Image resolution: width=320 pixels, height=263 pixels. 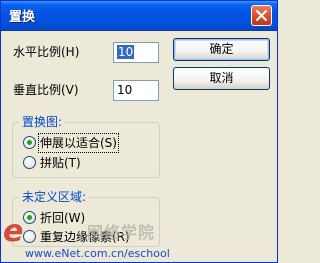 What do you see at coordinates (221, 49) in the screenshot?
I see `ok-button: 确定` at bounding box center [221, 49].